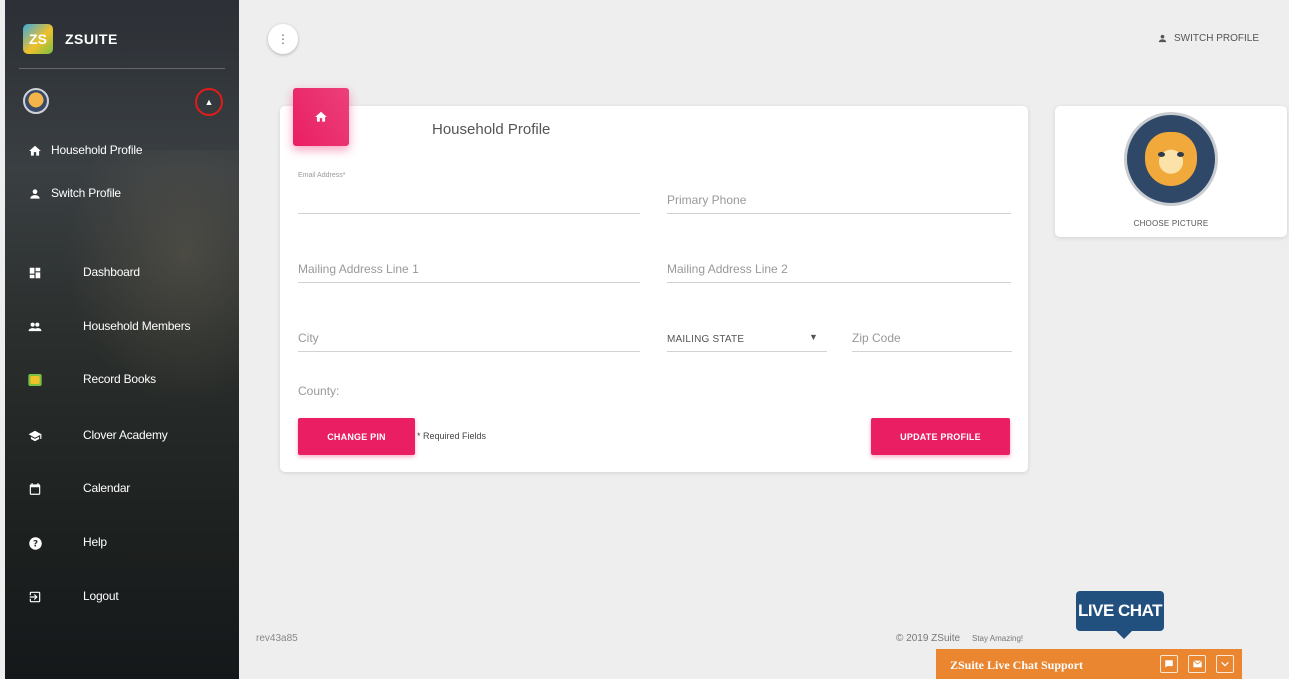 Image resolution: width=1289 pixels, height=679 pixels. Describe the element at coordinates (727, 269) in the screenshot. I see `mailing-line2-placeholder: Mailing Address Line 2` at that location.